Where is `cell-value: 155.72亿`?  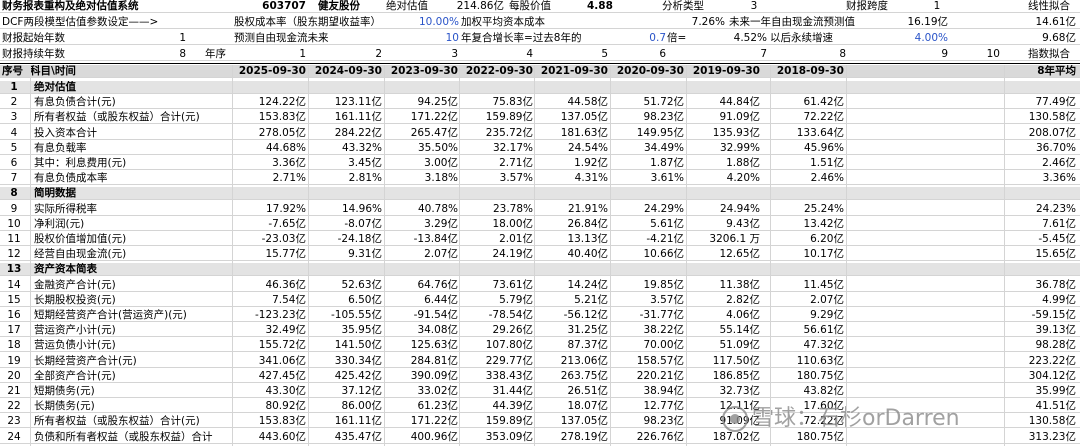
cell-value: 155.72亿 is located at coordinates (282, 345).